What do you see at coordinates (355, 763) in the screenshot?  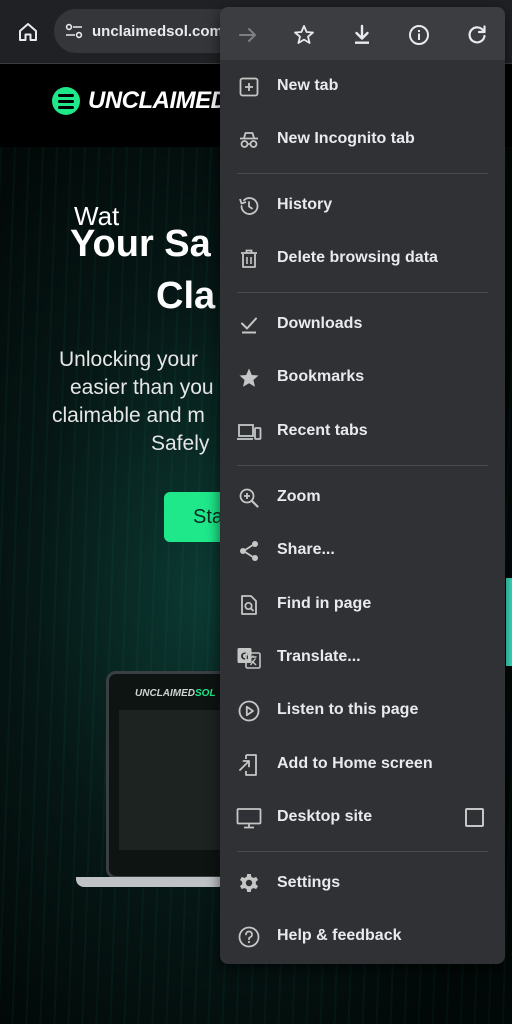 I see `menu-item-label: Add to Home screen` at bounding box center [355, 763].